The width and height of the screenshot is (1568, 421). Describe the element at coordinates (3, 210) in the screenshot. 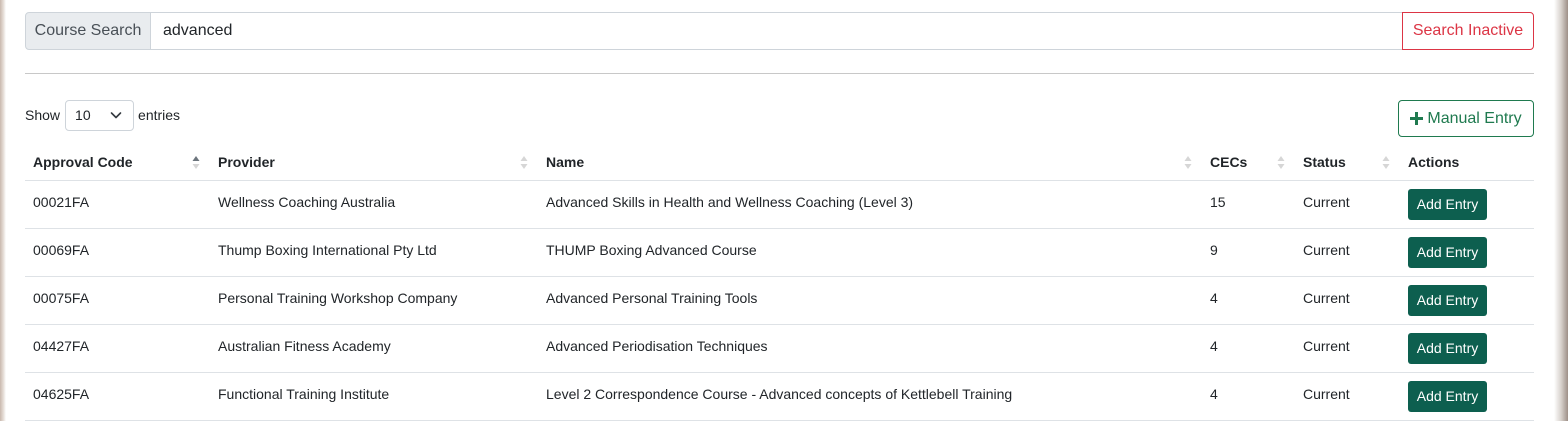

I see `background-edge-left` at that location.